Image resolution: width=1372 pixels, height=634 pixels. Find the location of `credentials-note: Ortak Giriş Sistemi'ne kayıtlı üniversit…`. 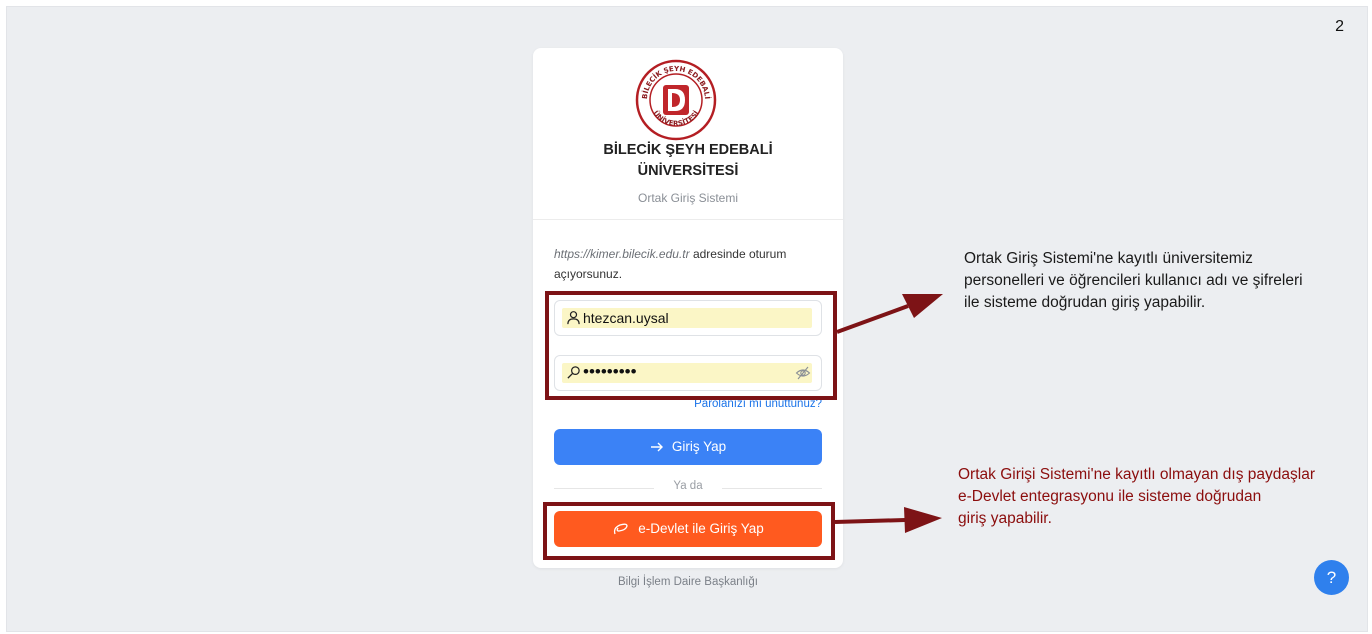

credentials-note: Ortak Giriş Sistemi'ne kayıtlı üniversit… is located at coordinates (1159, 281).